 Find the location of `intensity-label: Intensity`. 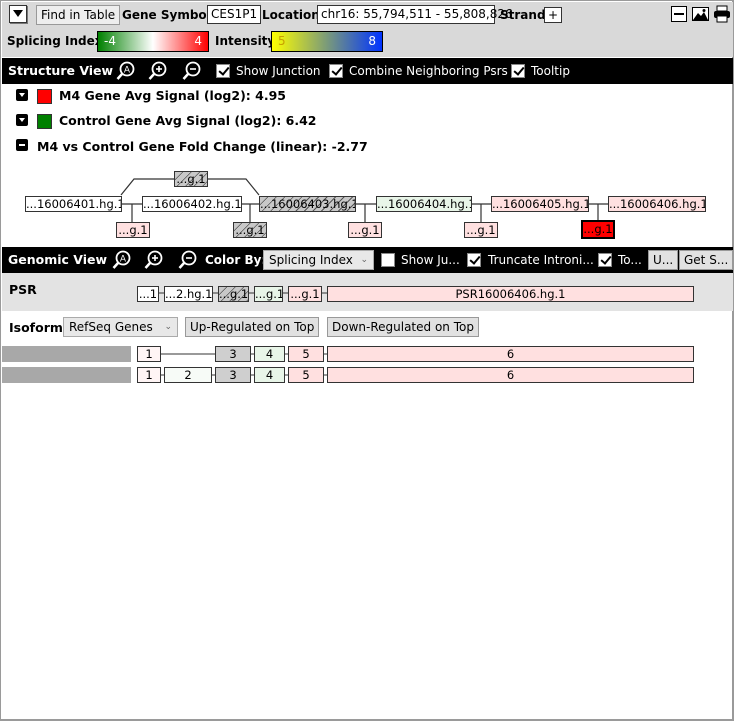

intensity-label: Intensity is located at coordinates (245, 41).